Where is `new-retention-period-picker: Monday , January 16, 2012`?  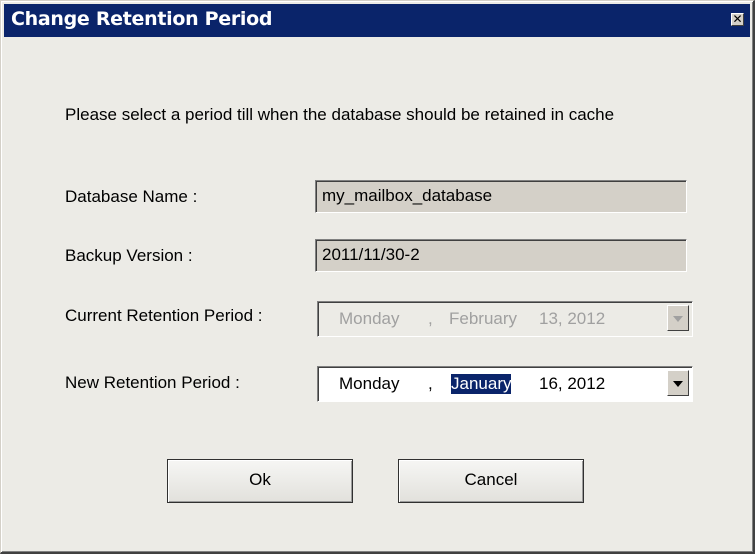
new-retention-period-picker: Monday , January 16, 2012 is located at coordinates (505, 384).